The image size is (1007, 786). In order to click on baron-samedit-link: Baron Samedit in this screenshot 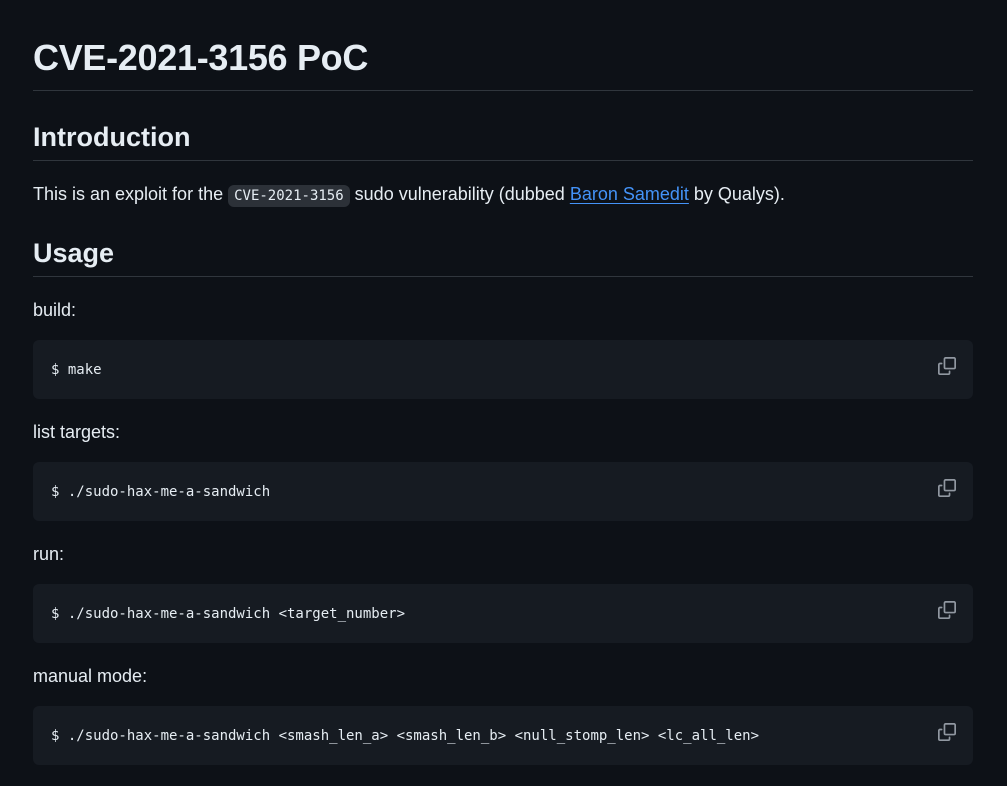, I will do `click(629, 194)`.